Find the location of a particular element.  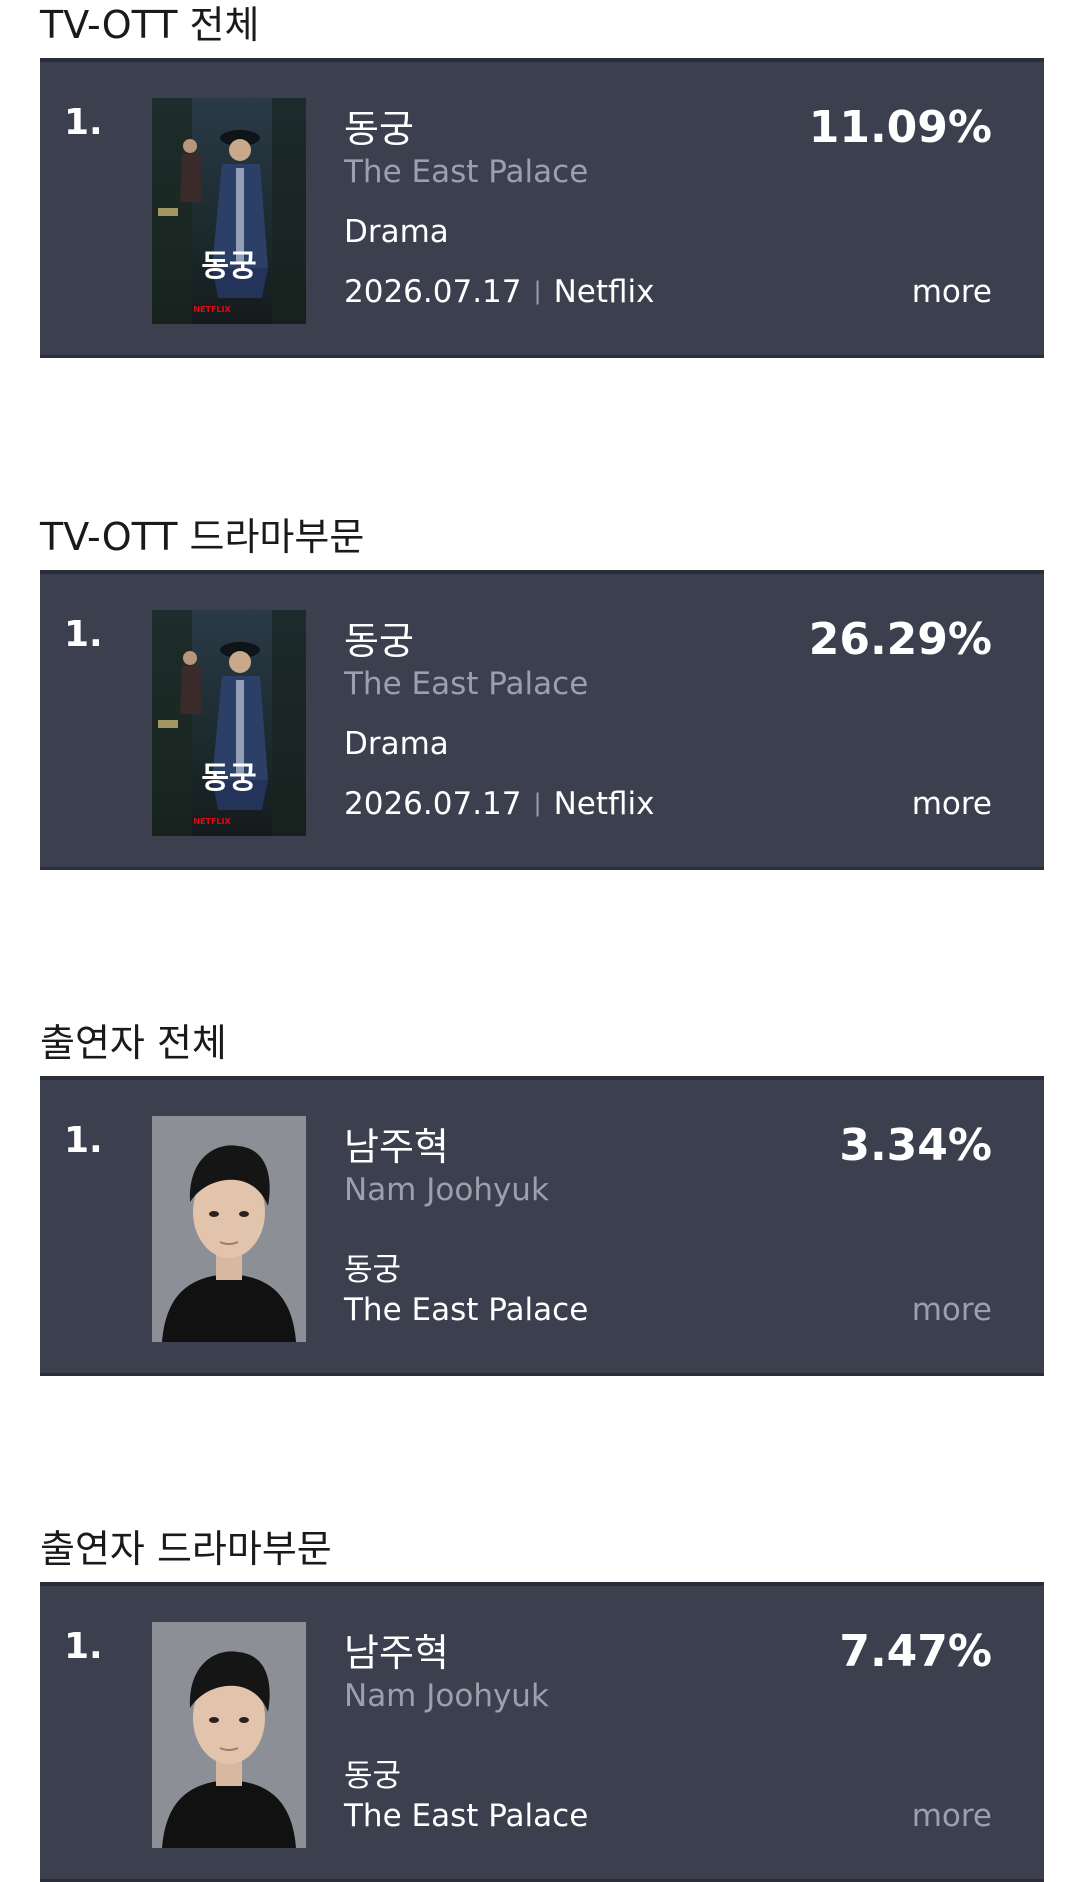

share-percent: 26.29% is located at coordinates (900, 639).